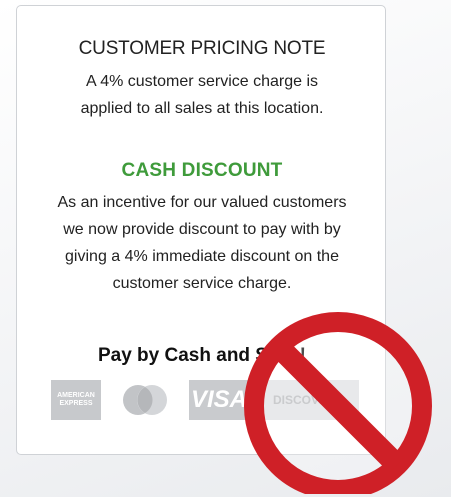 The image size is (451, 497). What do you see at coordinates (202, 108) in the screenshot?
I see `pricing-note-line-2: applied to all sales at this location.` at bounding box center [202, 108].